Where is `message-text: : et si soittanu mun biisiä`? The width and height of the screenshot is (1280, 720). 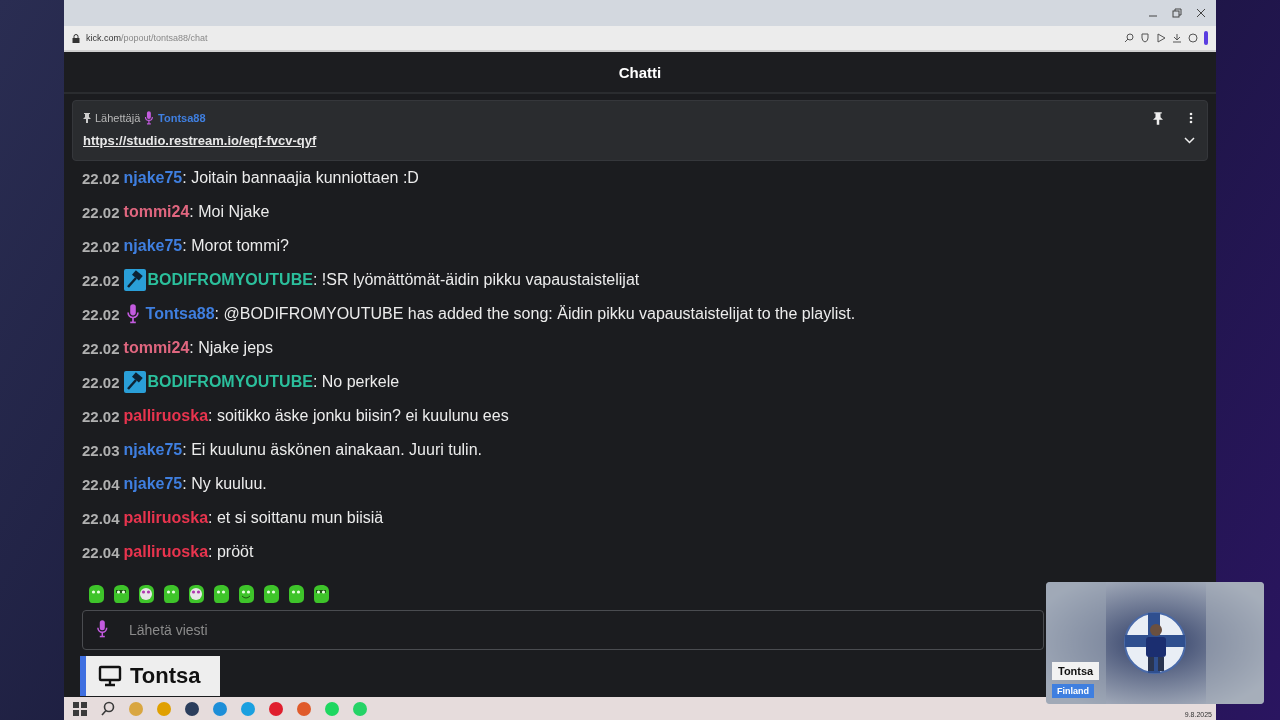 message-text: : et si soittanu mun biisiä is located at coordinates (296, 518).